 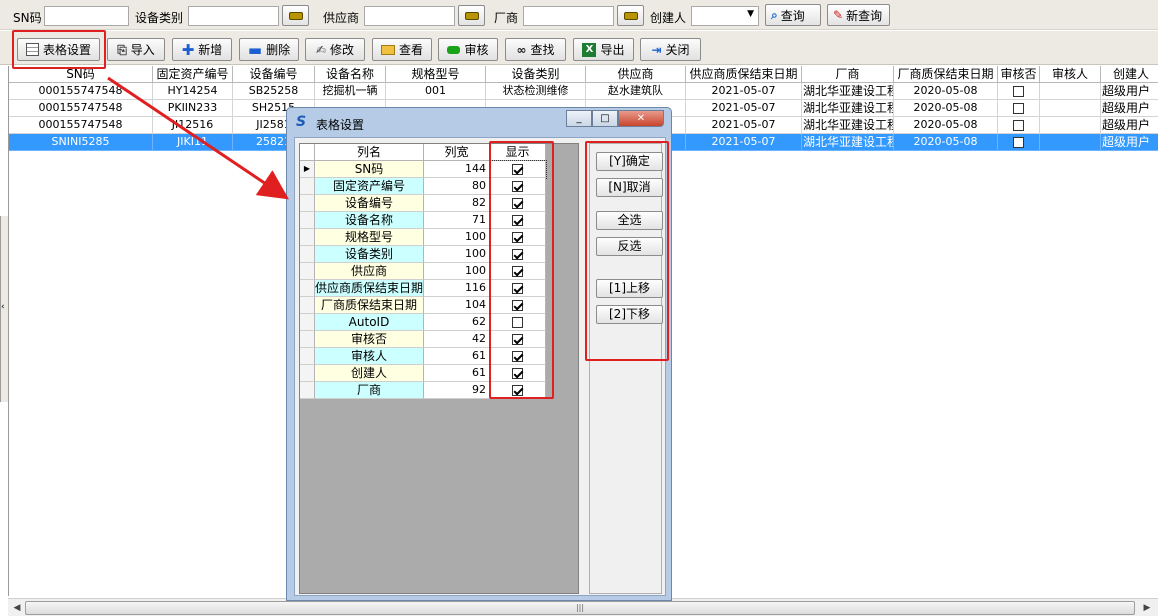 What do you see at coordinates (233, 16) in the screenshot?
I see `category-input` at bounding box center [233, 16].